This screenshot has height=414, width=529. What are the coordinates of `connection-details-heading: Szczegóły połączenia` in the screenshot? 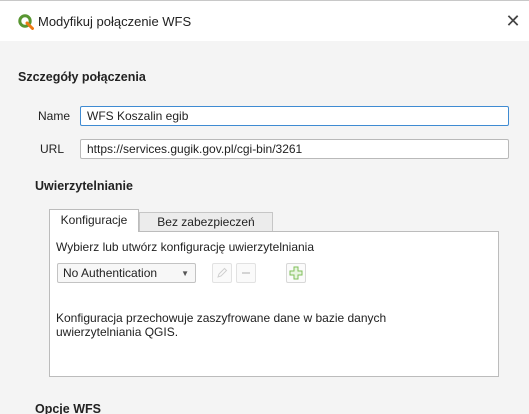 It's located at (82, 77).